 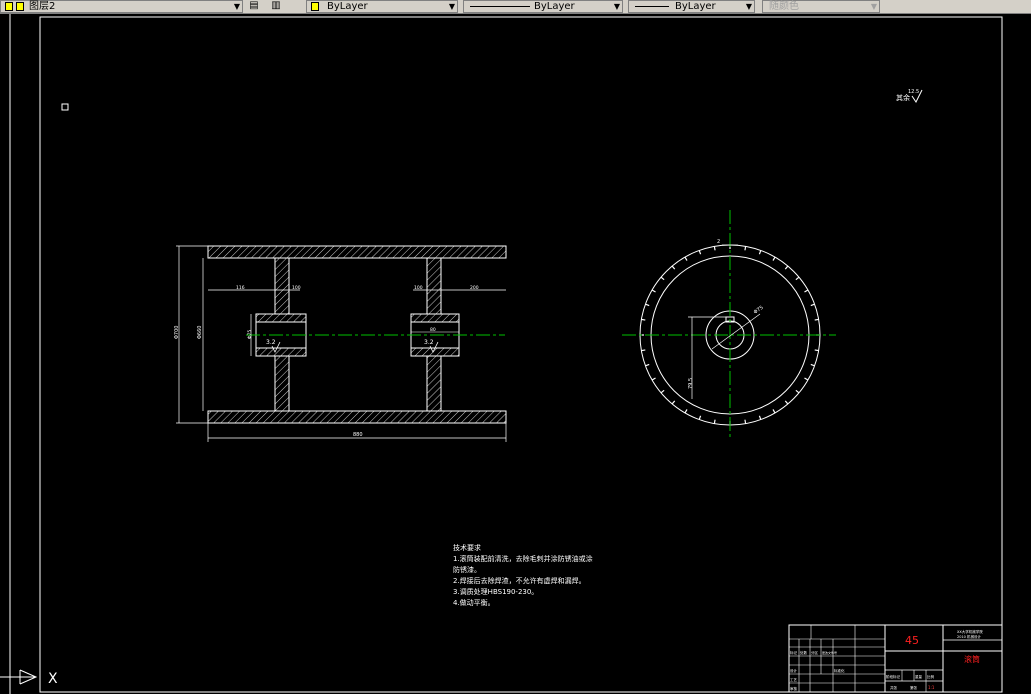 What do you see at coordinates (357, 417) in the screenshot?
I see `shell-bottom` at bounding box center [357, 417].